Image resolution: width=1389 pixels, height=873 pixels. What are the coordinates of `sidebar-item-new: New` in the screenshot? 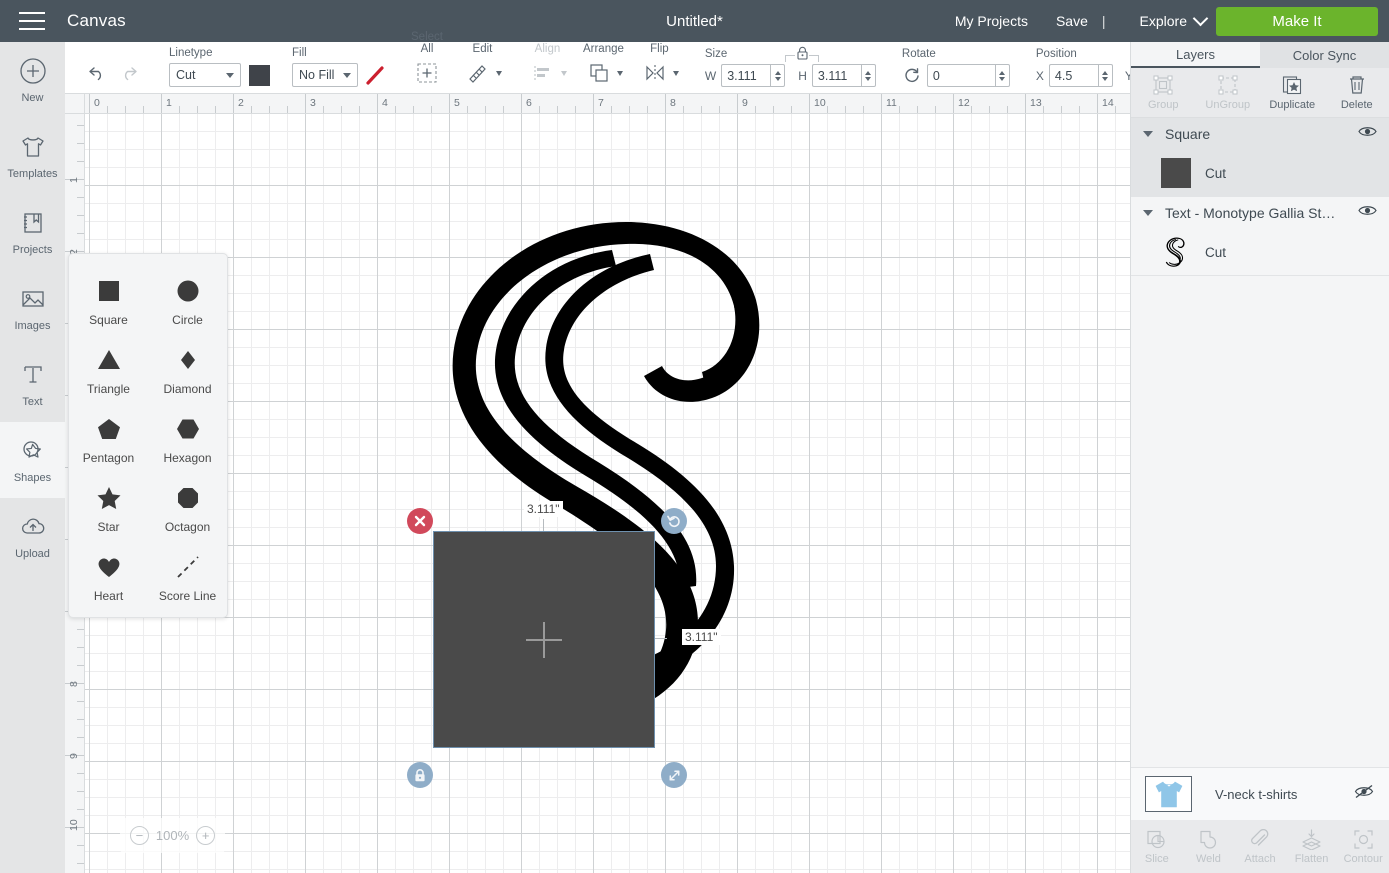 It's located at (32, 80).